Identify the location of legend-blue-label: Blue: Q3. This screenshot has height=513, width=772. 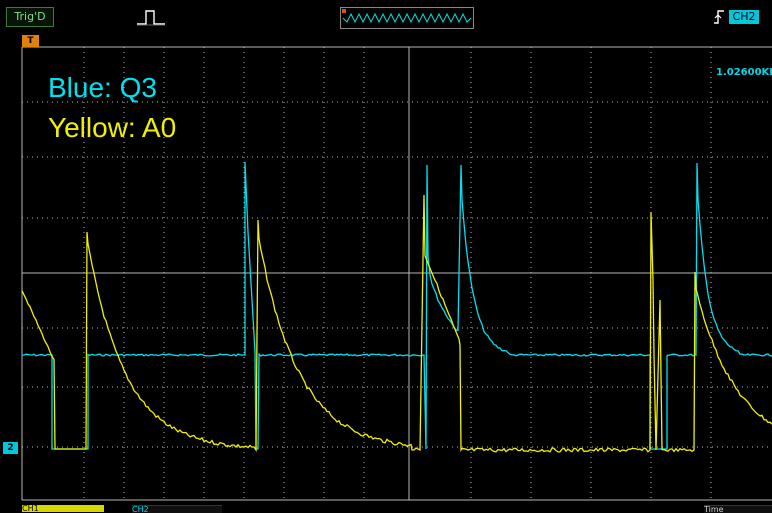
(102, 87).